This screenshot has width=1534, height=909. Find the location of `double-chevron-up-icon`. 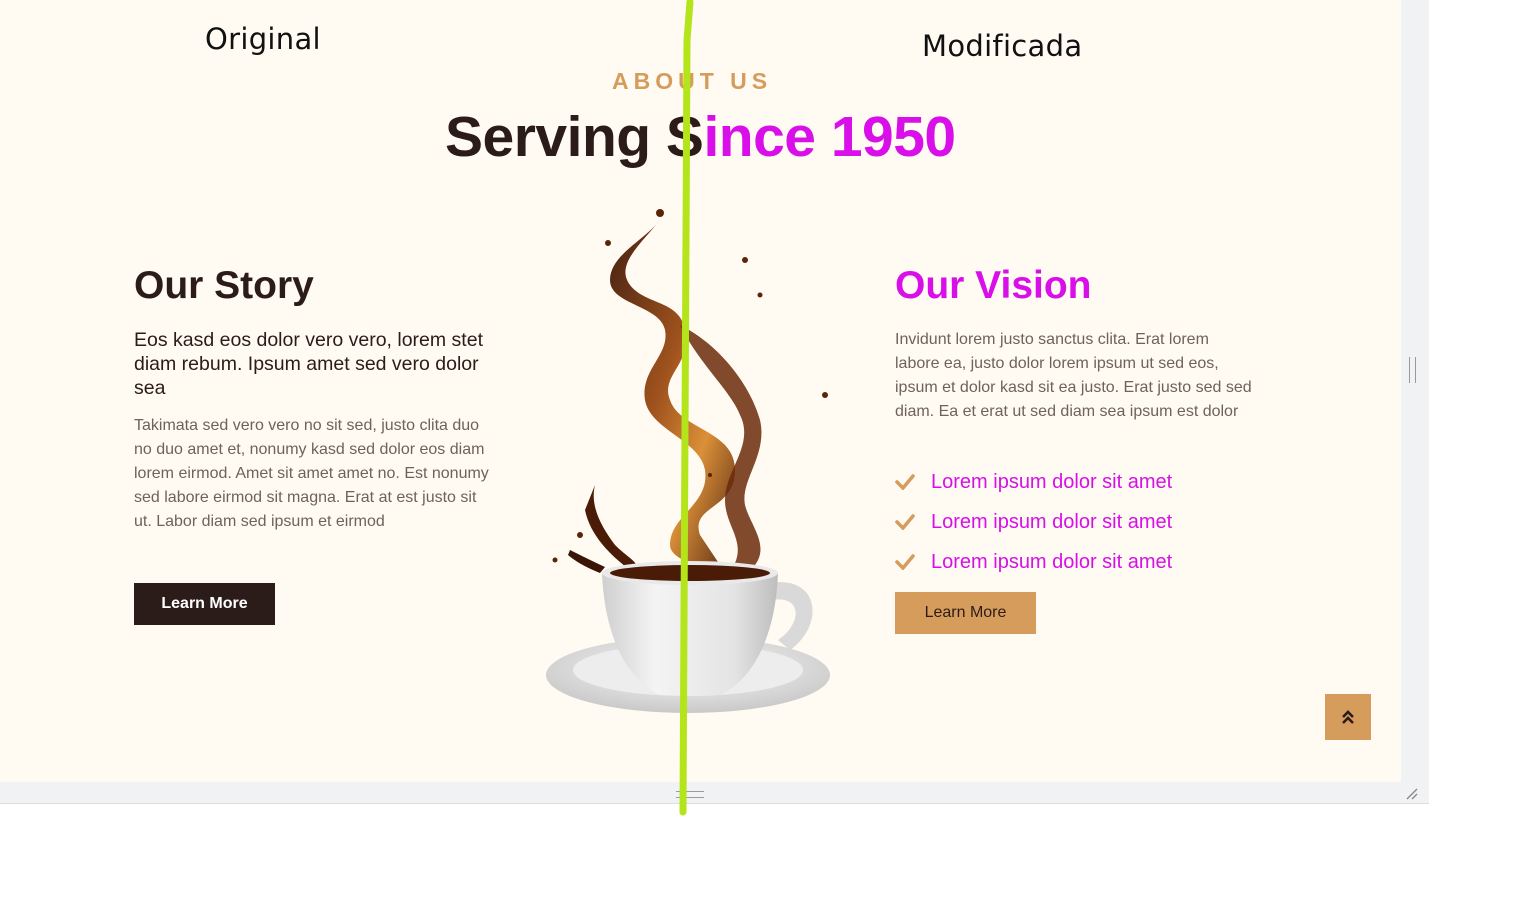

double-chevron-up-icon is located at coordinates (1348, 717).